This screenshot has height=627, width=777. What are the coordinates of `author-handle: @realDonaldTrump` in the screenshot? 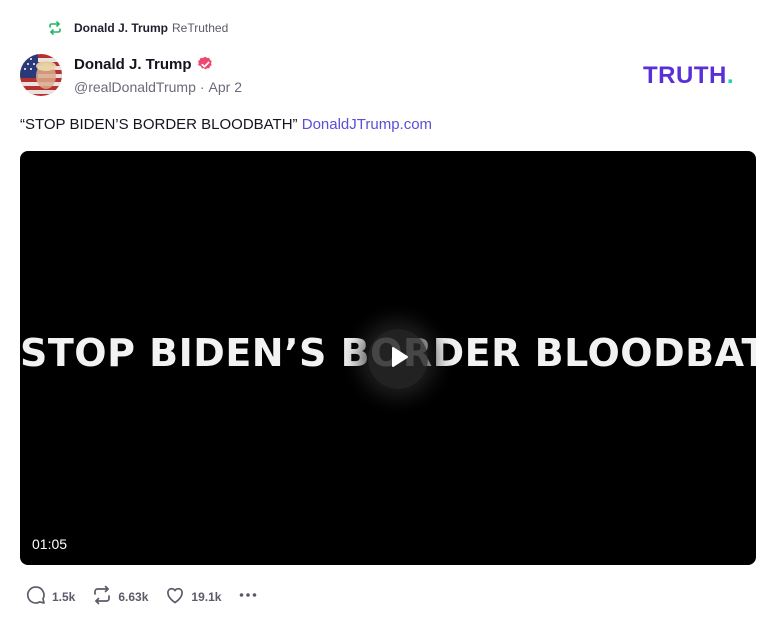 It's located at (135, 87).